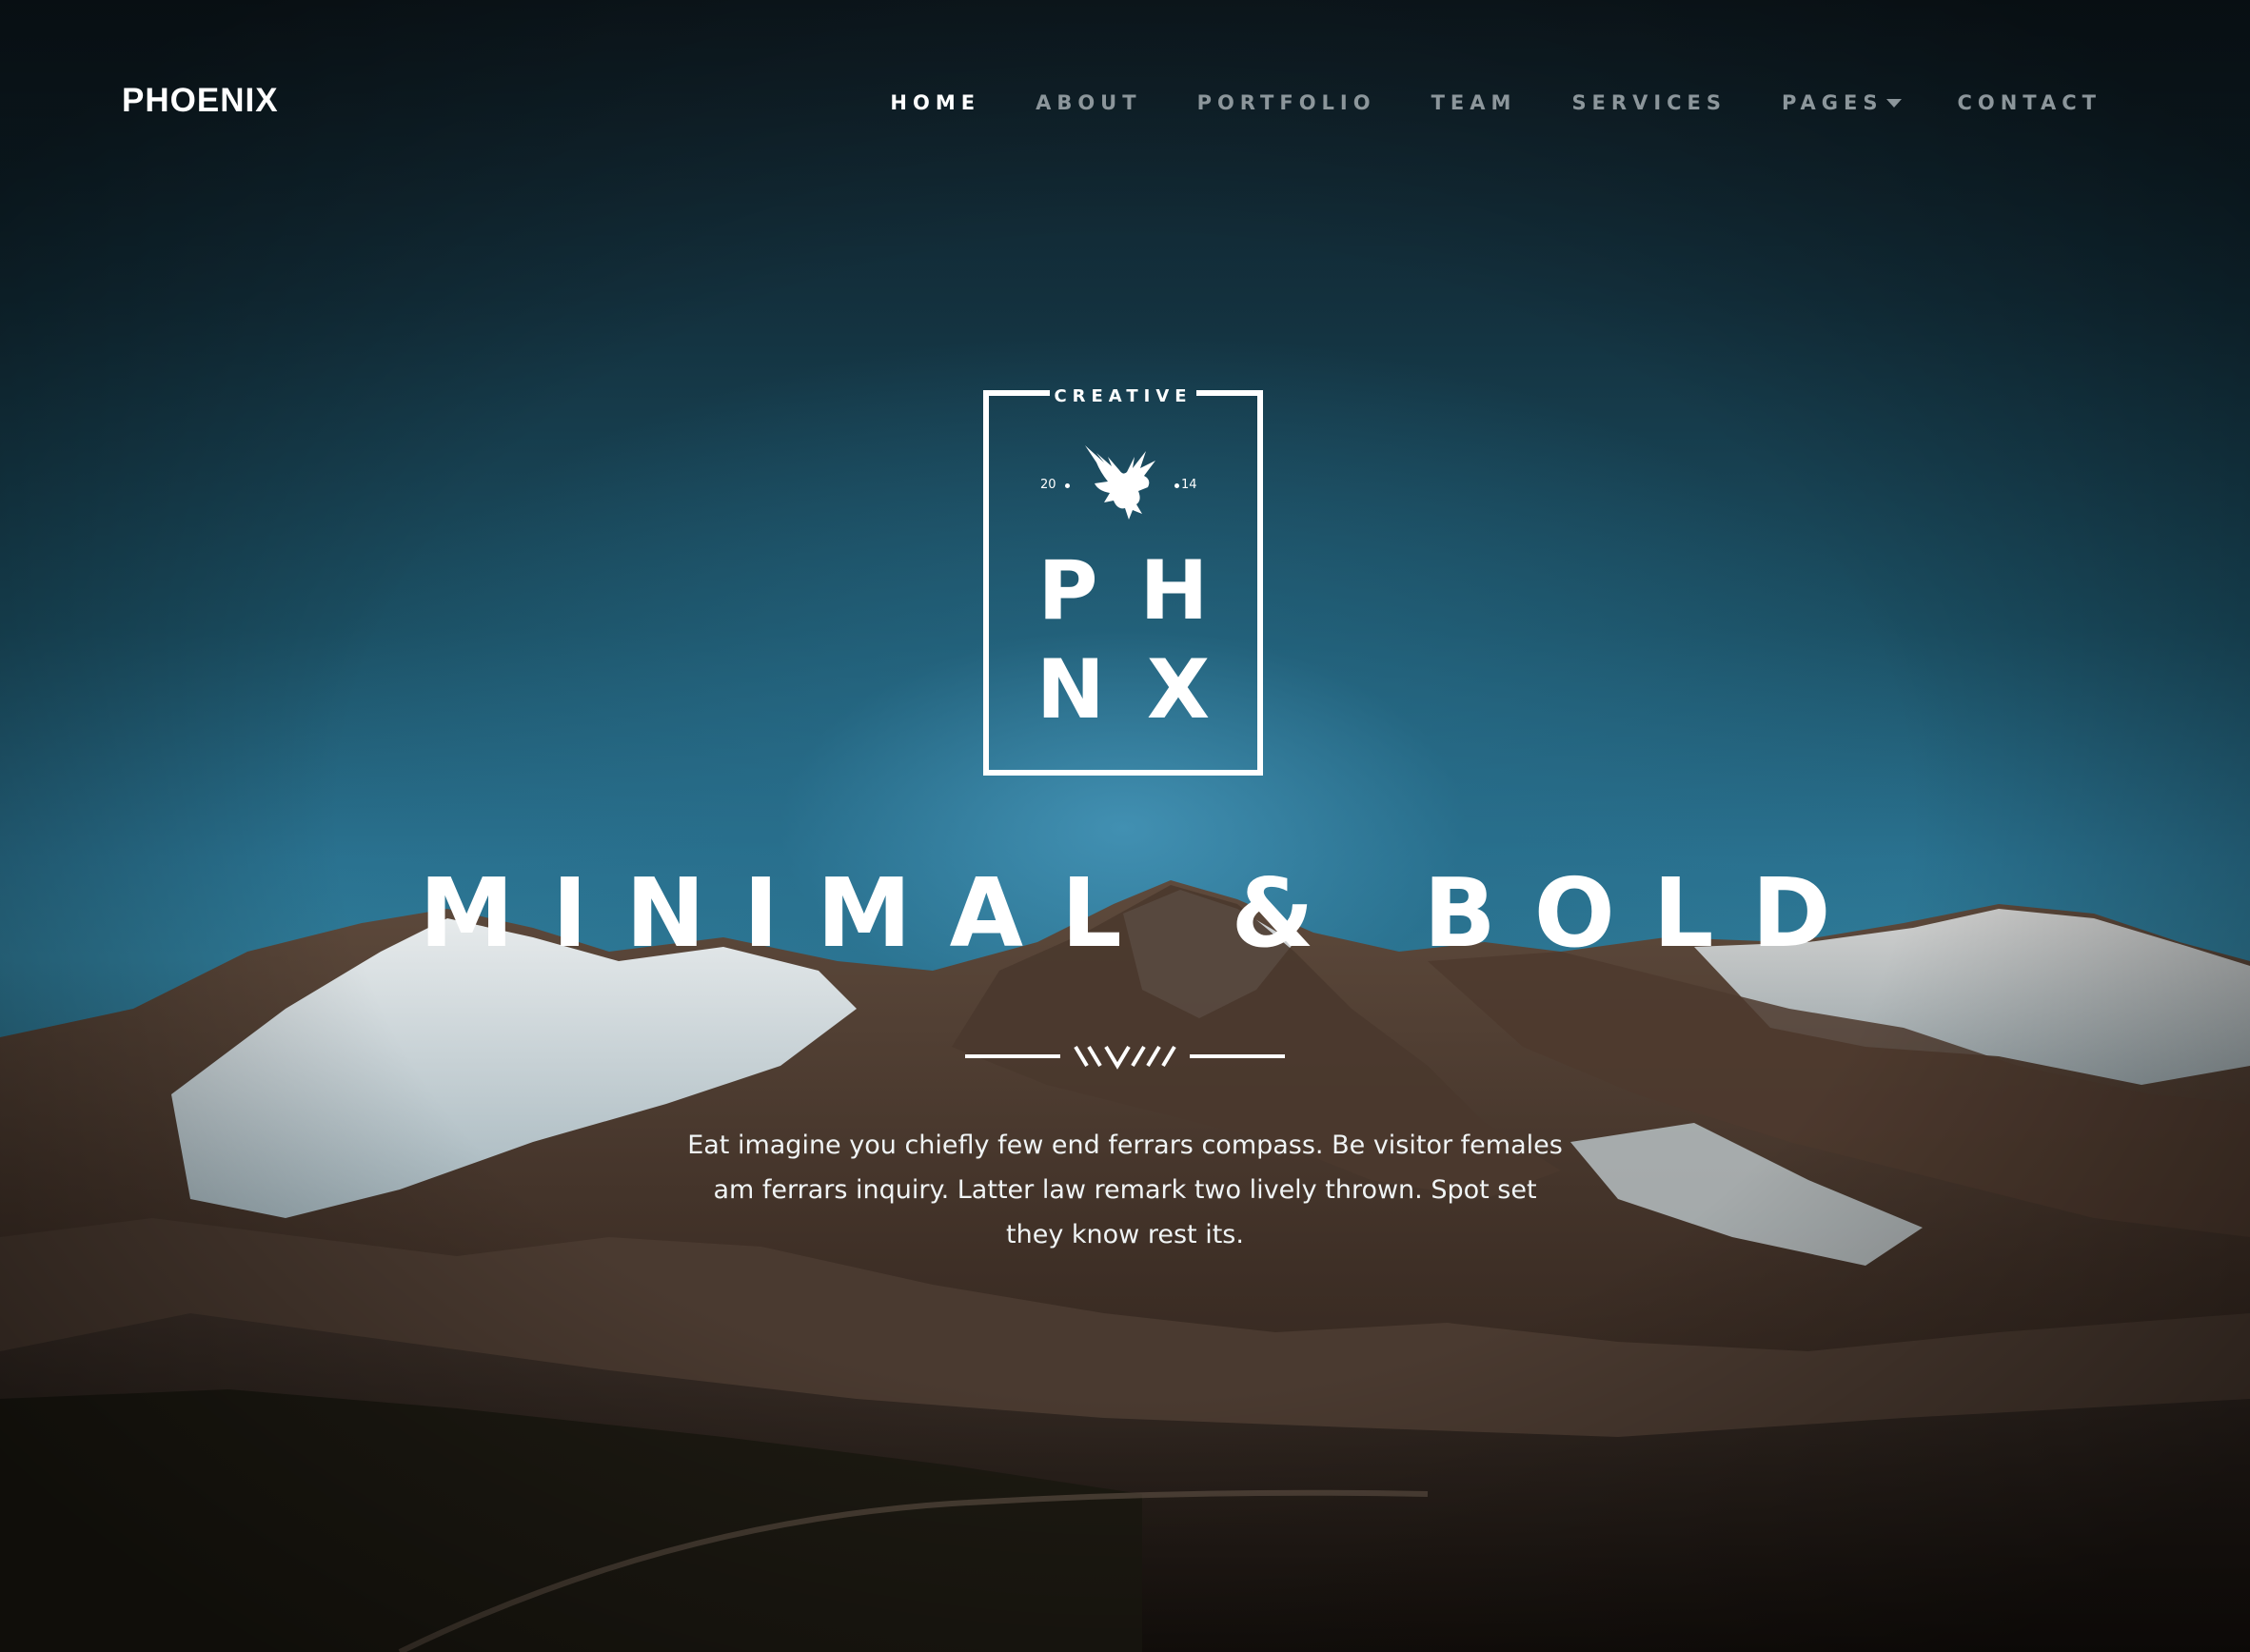 The height and width of the screenshot is (1652, 2250). I want to click on nav-item-team: TEAM, so click(1474, 103).